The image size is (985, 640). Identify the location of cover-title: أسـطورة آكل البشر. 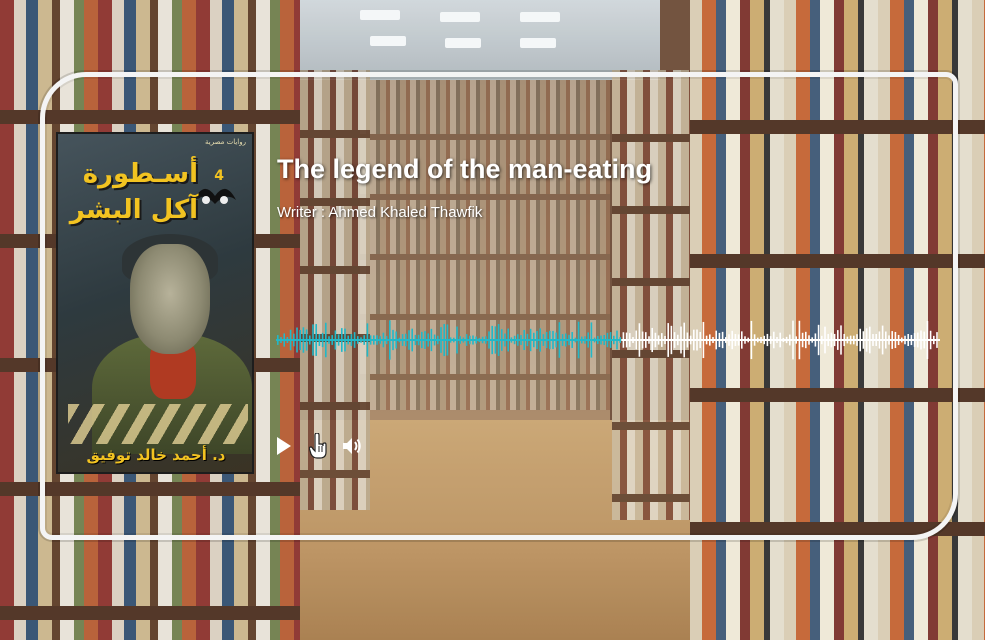
(133, 192).